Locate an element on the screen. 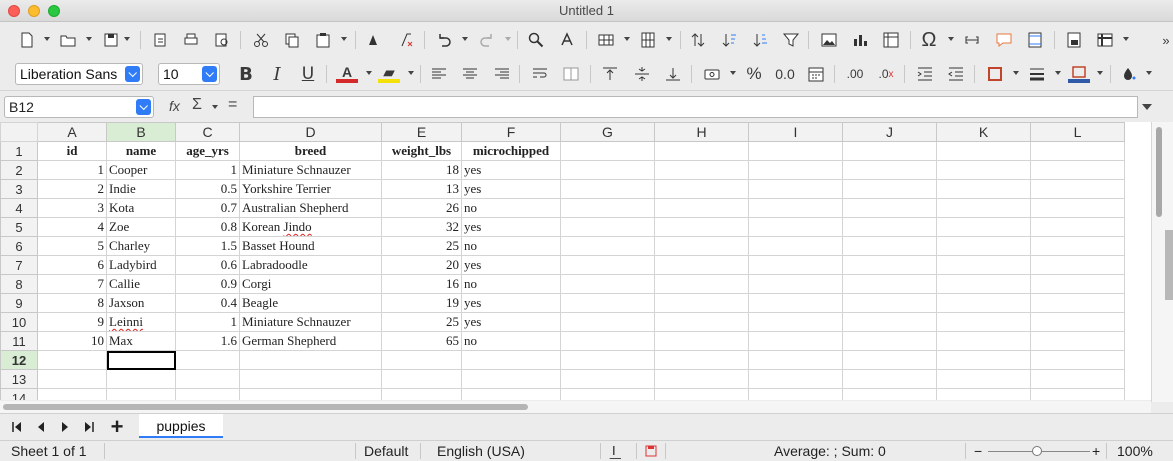 The width and height of the screenshot is (1173, 461). cell-e7: 20 is located at coordinates (421, 265).